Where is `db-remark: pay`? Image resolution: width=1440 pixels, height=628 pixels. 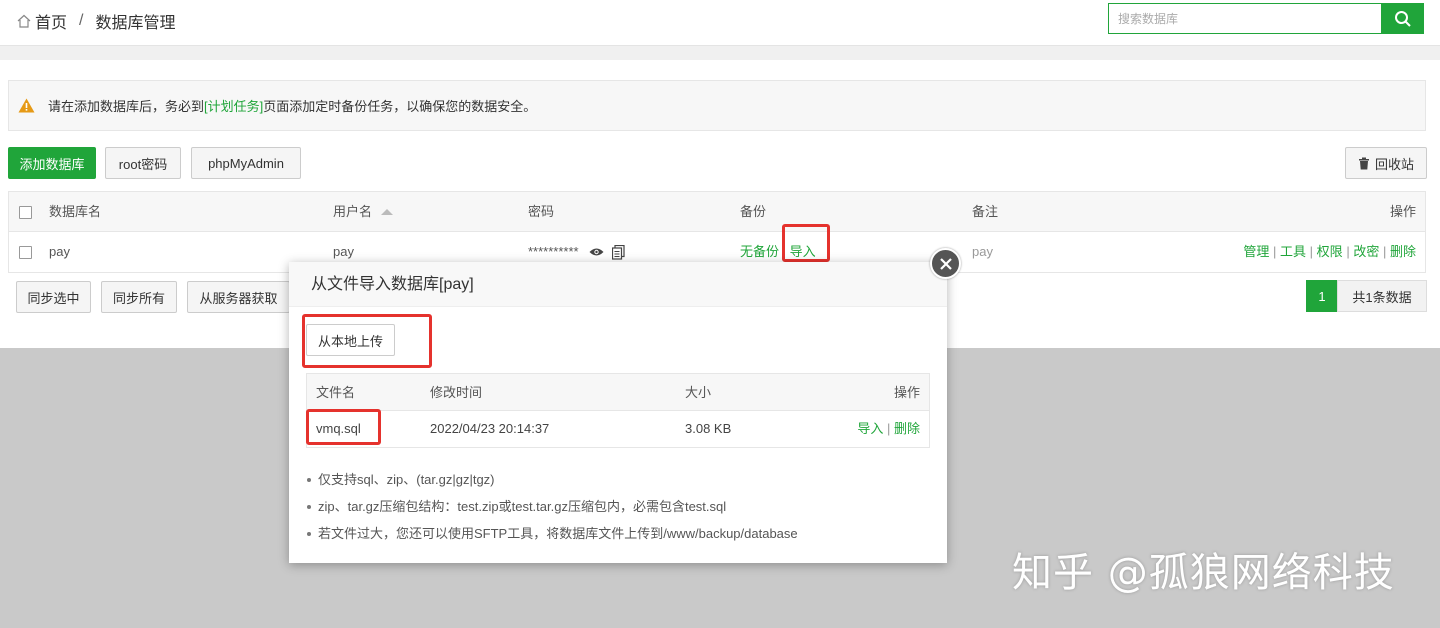 db-remark: pay is located at coordinates (982, 251).